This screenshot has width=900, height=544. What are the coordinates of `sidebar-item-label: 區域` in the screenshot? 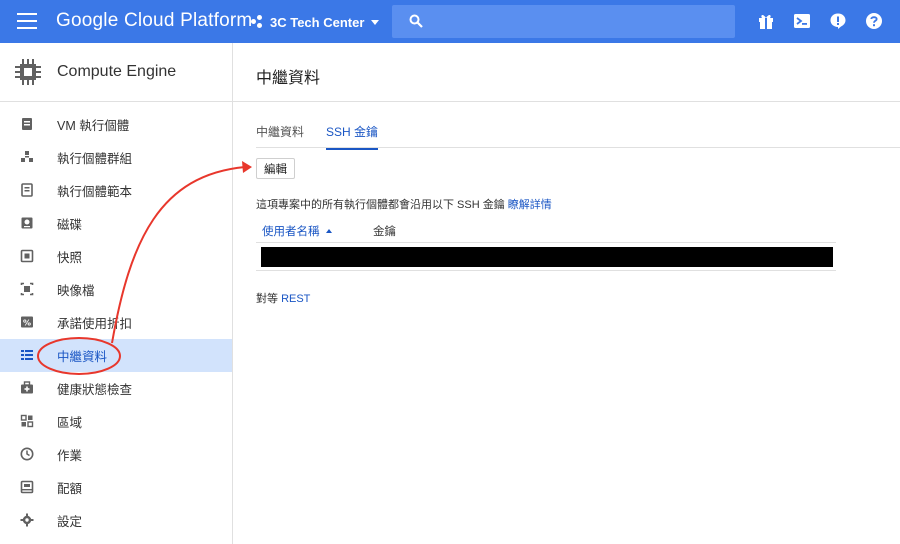 It's located at (70, 423).